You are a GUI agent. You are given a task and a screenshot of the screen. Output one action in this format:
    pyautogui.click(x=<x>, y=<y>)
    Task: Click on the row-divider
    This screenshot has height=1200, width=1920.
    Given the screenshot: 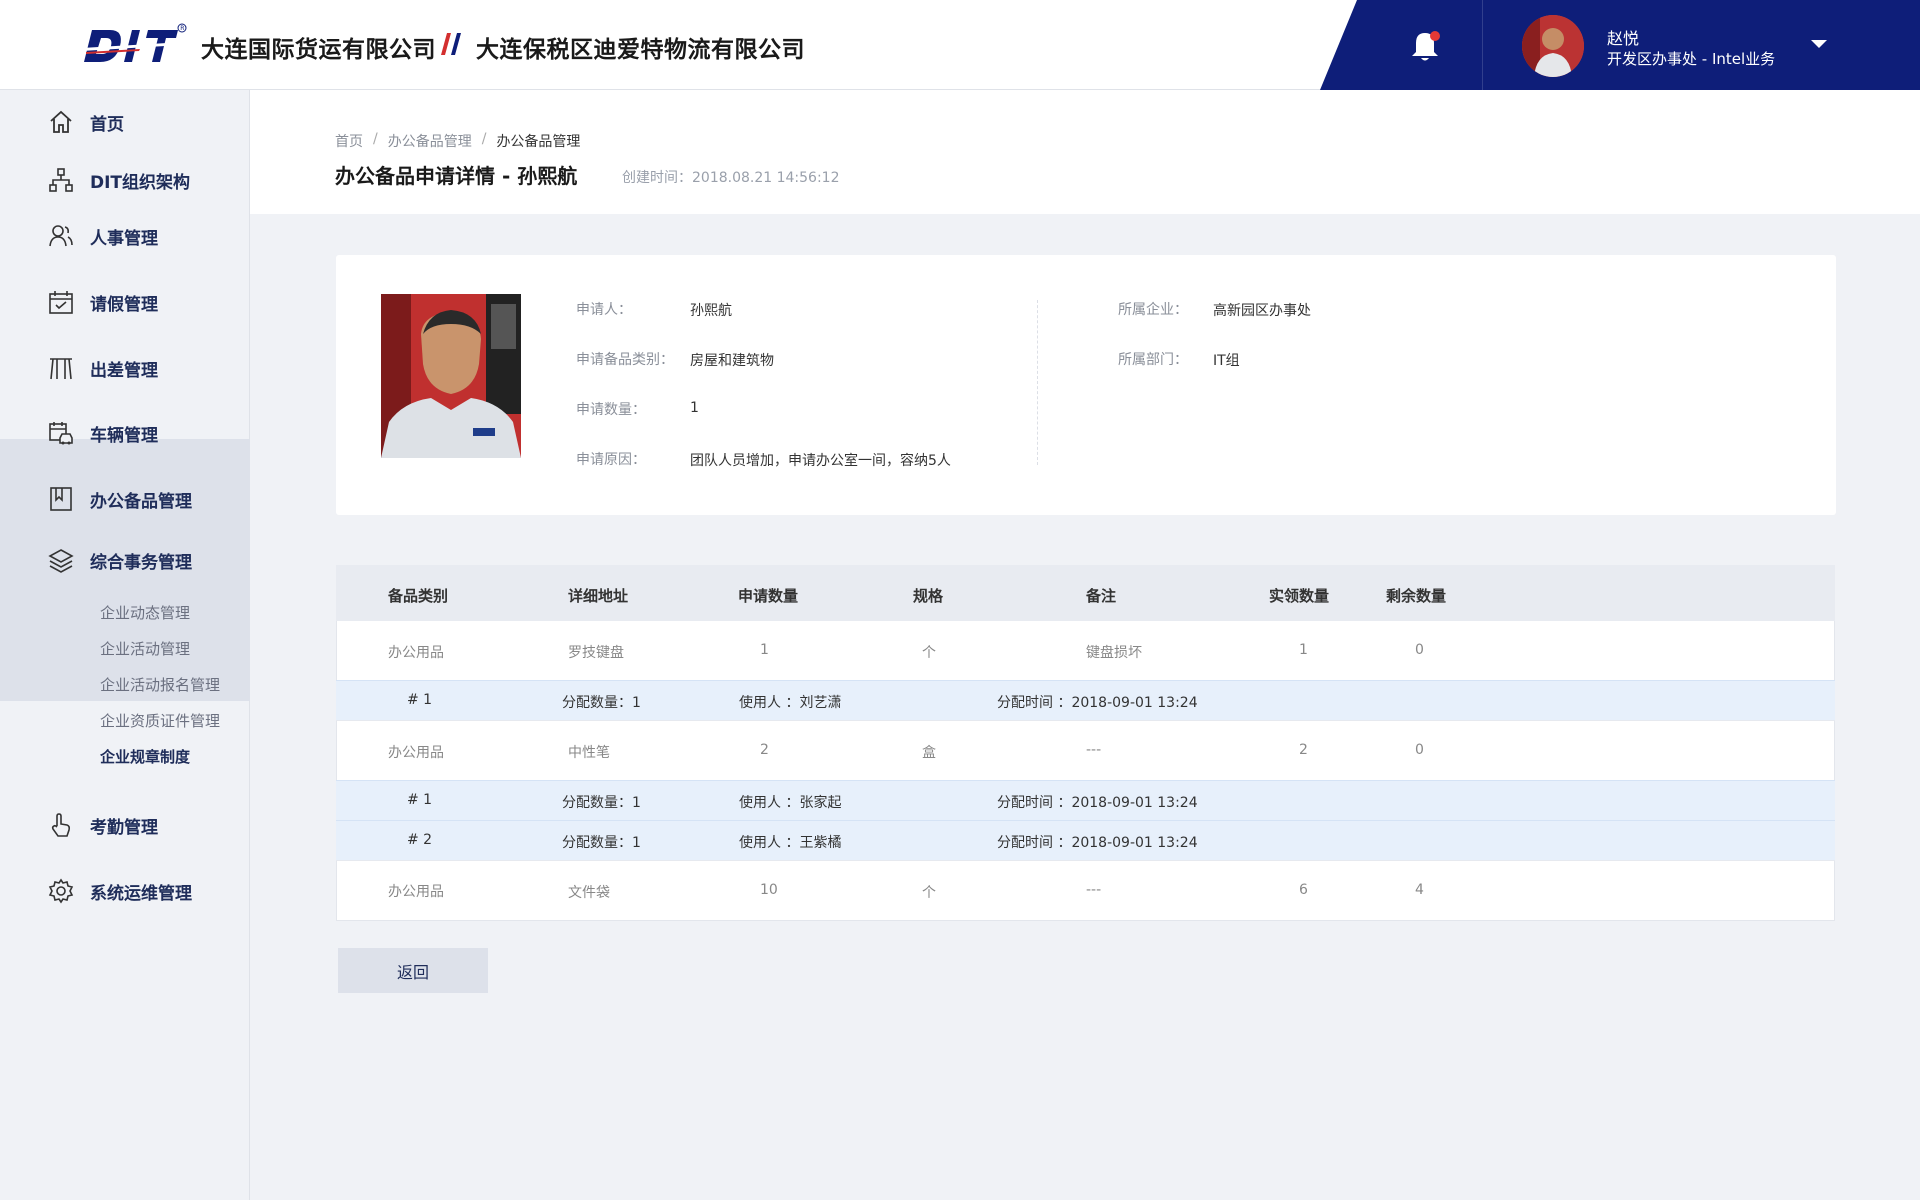 What is the action you would take?
    pyautogui.click(x=1085, y=860)
    